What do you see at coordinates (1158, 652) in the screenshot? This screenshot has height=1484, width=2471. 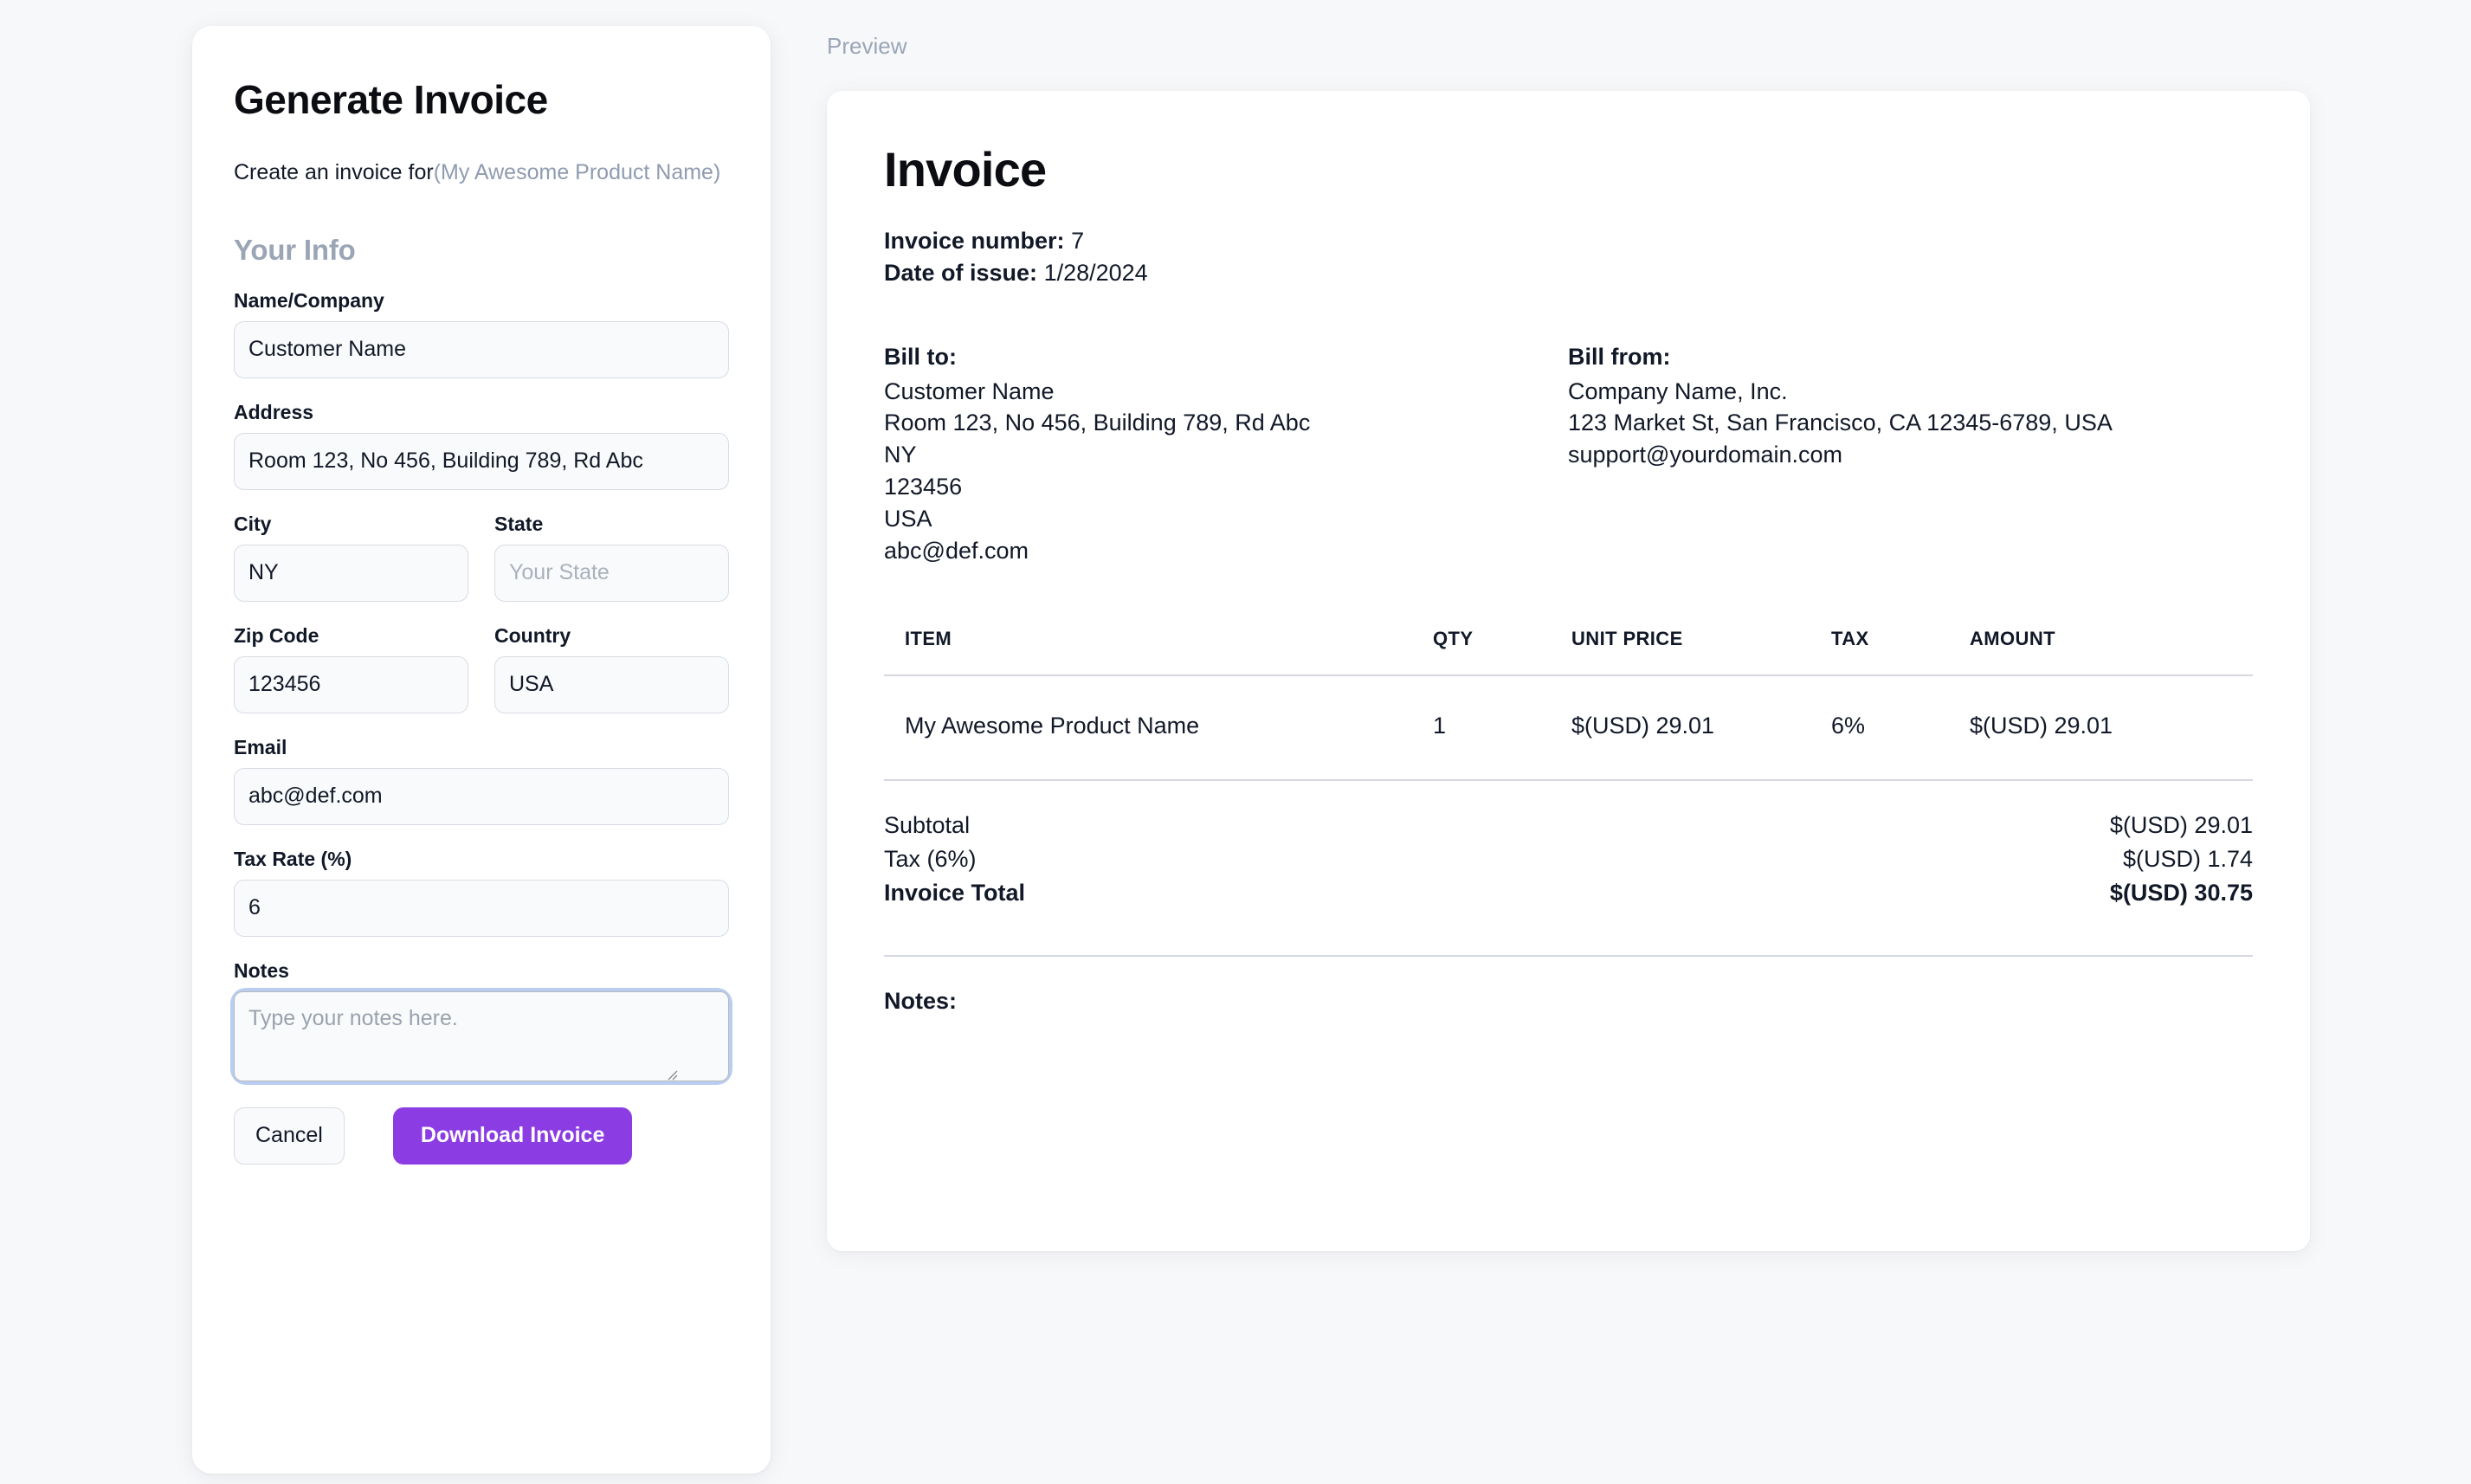 I see `col-header-item: ITEM` at bounding box center [1158, 652].